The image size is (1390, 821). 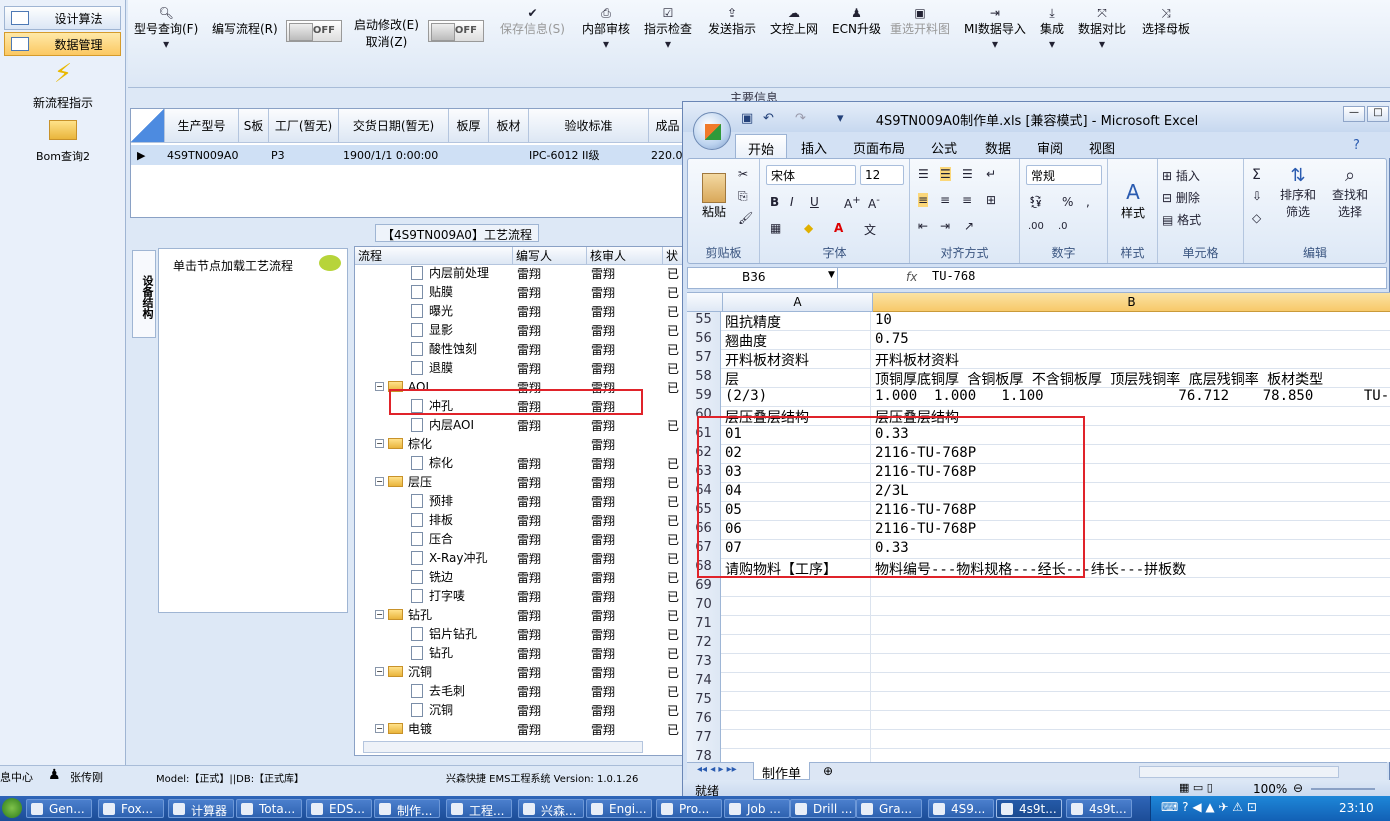 What do you see at coordinates (945, 226) in the screenshot?
I see `indent-increase-icon: ⇥` at bounding box center [945, 226].